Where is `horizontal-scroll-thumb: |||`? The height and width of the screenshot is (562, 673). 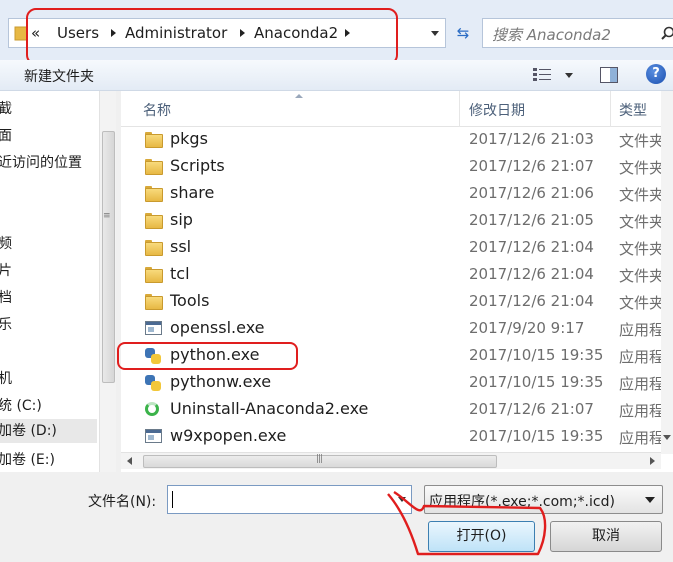 horizontal-scroll-thumb: ||| is located at coordinates (320, 461).